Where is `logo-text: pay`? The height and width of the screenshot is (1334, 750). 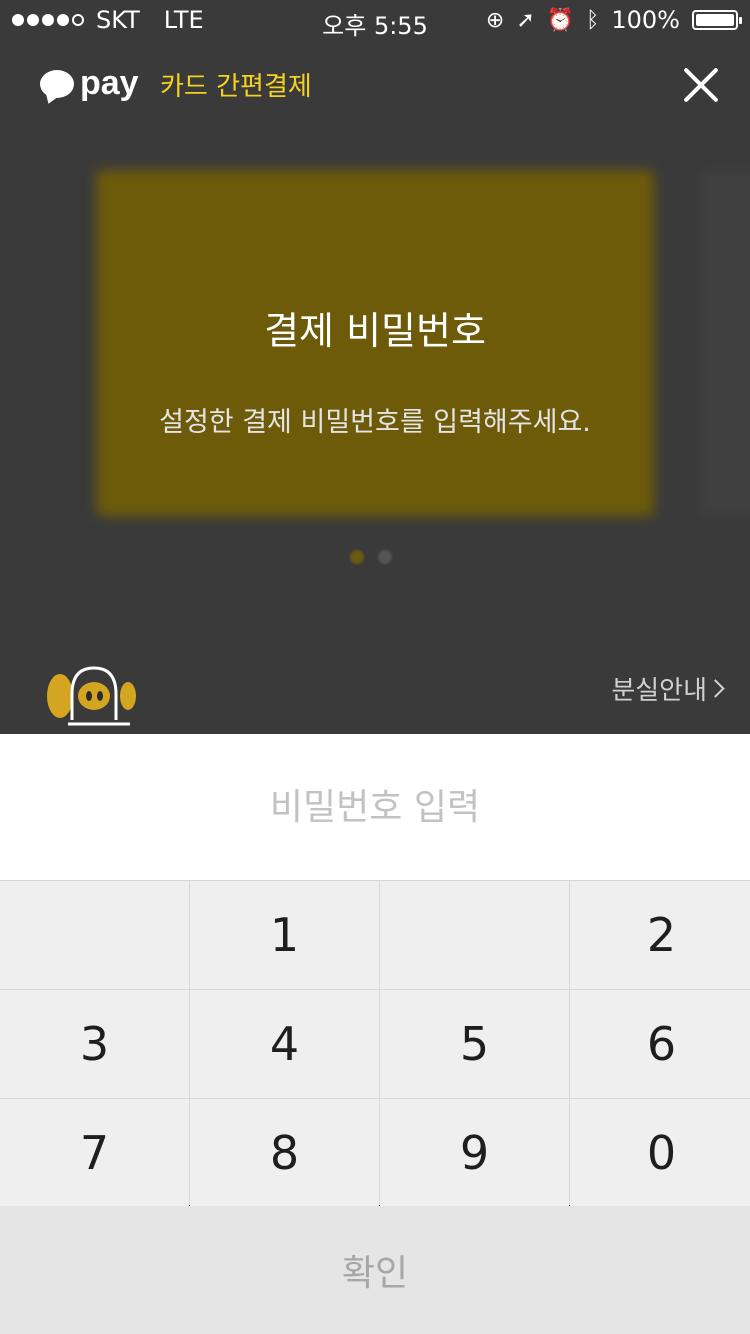 logo-text: pay is located at coordinates (109, 83).